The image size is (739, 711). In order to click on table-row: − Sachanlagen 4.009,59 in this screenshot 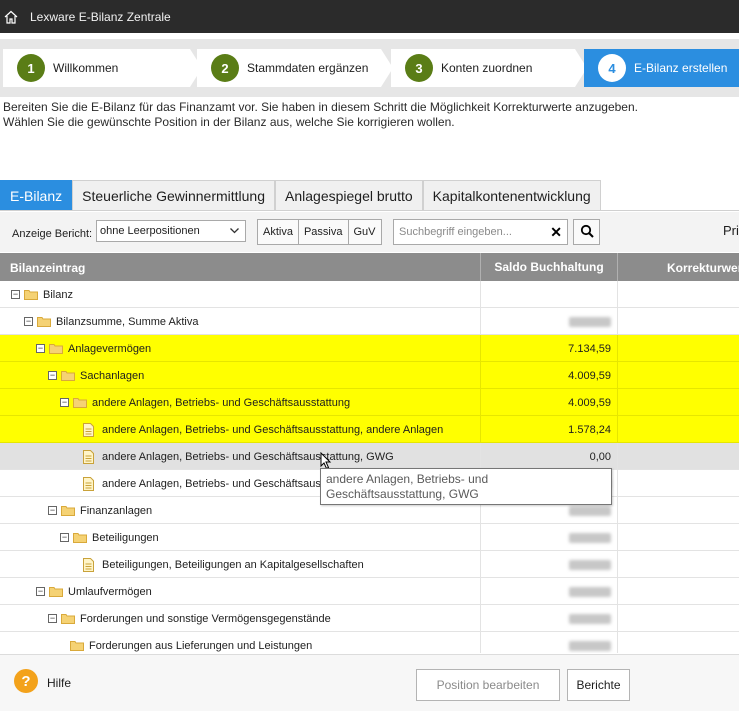, I will do `click(369, 375)`.